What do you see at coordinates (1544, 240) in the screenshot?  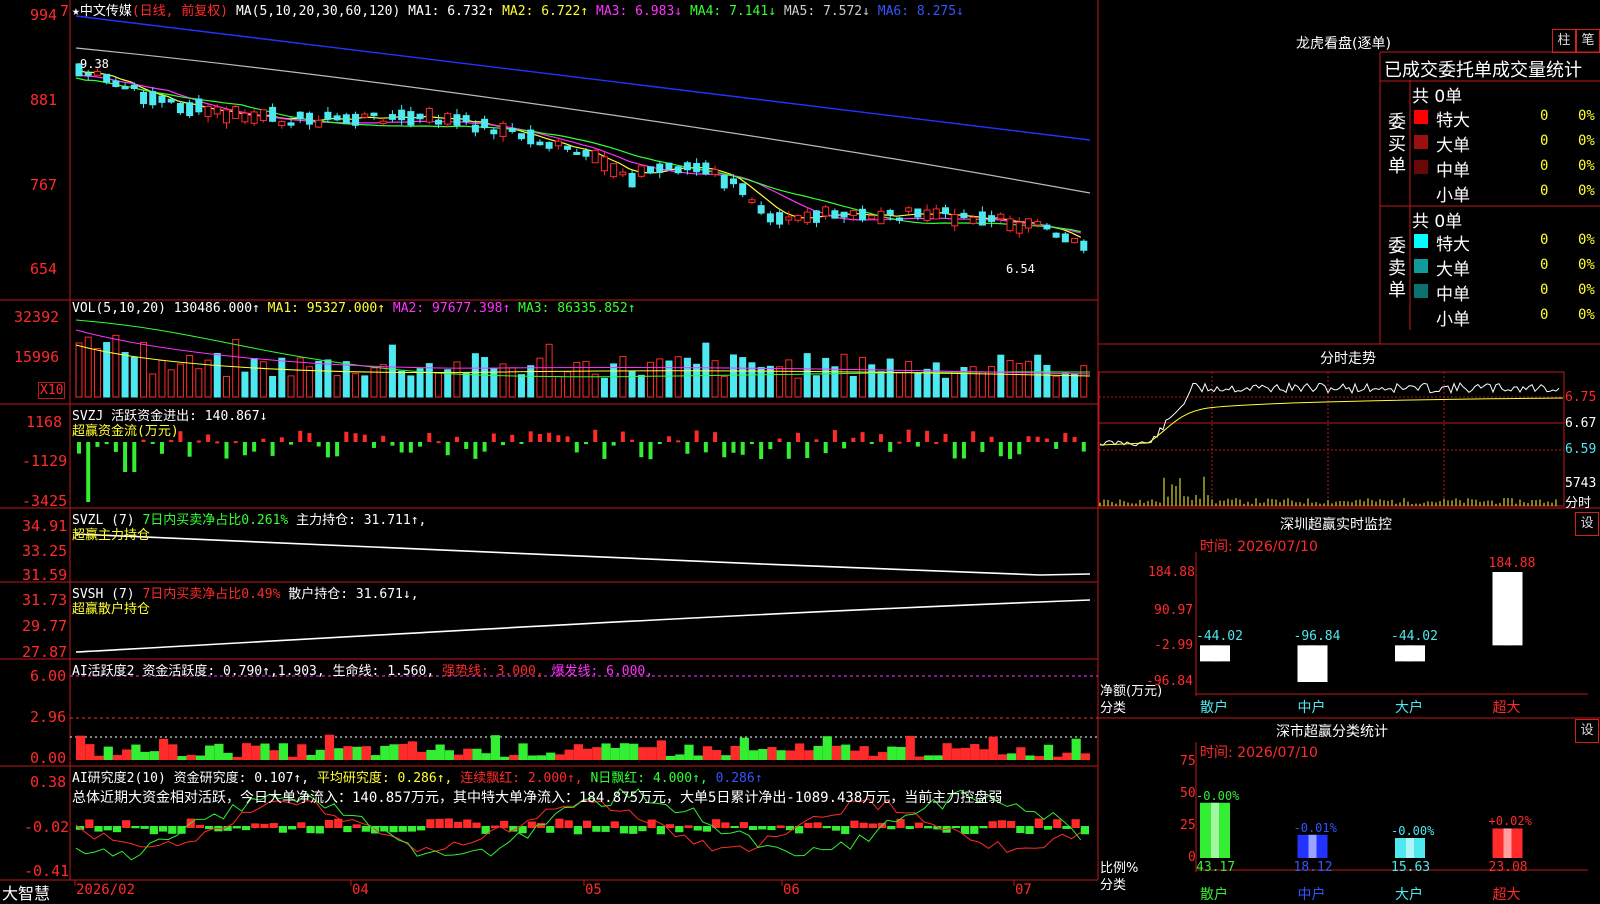 I see `sell-count-0: 0` at bounding box center [1544, 240].